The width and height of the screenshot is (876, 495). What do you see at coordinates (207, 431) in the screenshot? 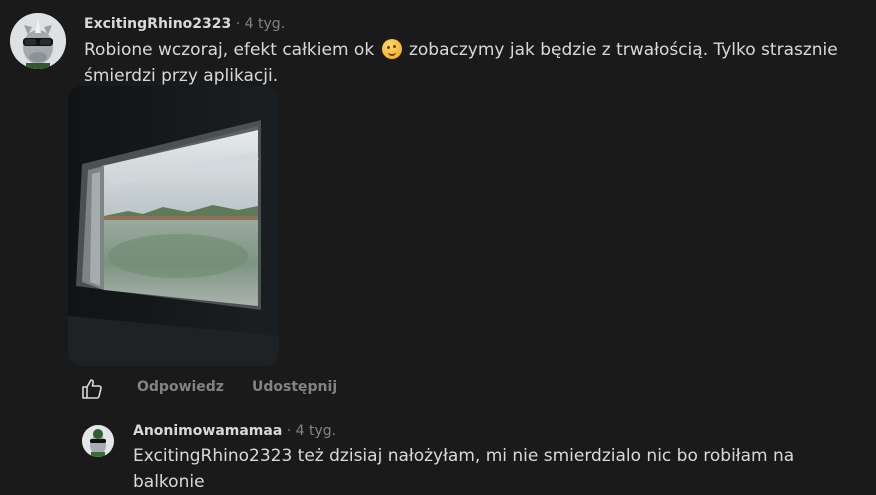
I see `username: Anonimowamamaa` at bounding box center [207, 431].